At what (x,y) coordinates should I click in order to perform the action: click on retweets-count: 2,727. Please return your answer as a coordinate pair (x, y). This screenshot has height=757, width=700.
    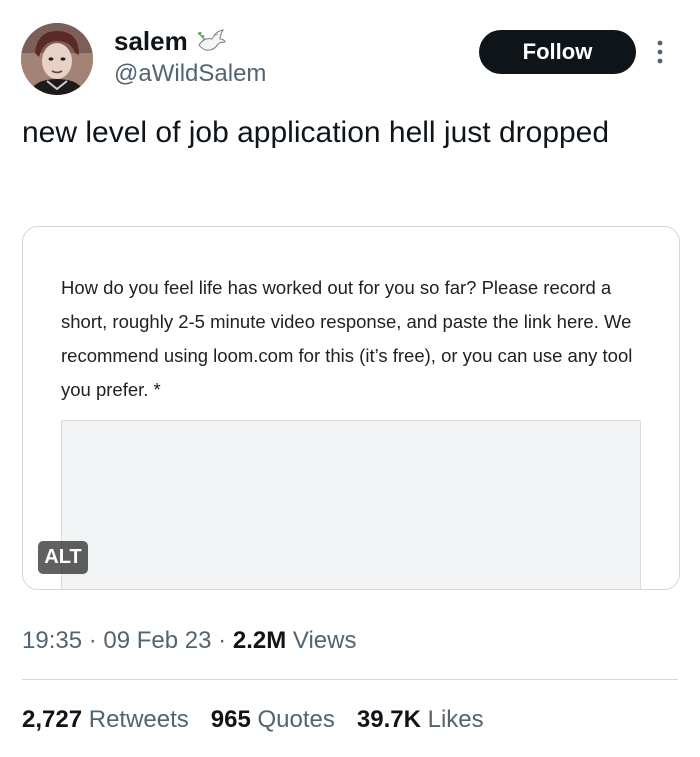
    Looking at the image, I should click on (52, 719).